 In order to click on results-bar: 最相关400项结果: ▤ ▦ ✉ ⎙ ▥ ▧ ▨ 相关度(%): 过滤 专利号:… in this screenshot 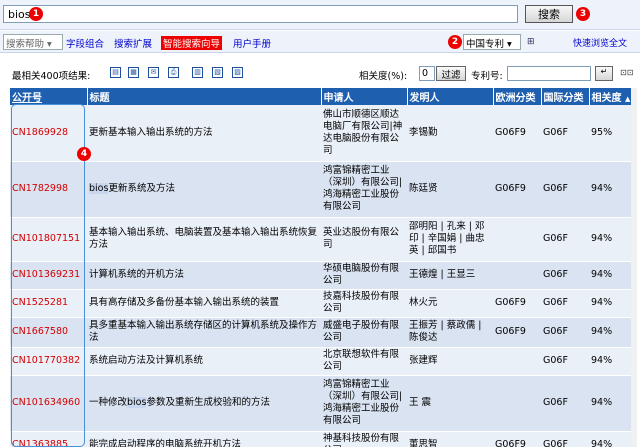, I will do `click(320, 74)`.